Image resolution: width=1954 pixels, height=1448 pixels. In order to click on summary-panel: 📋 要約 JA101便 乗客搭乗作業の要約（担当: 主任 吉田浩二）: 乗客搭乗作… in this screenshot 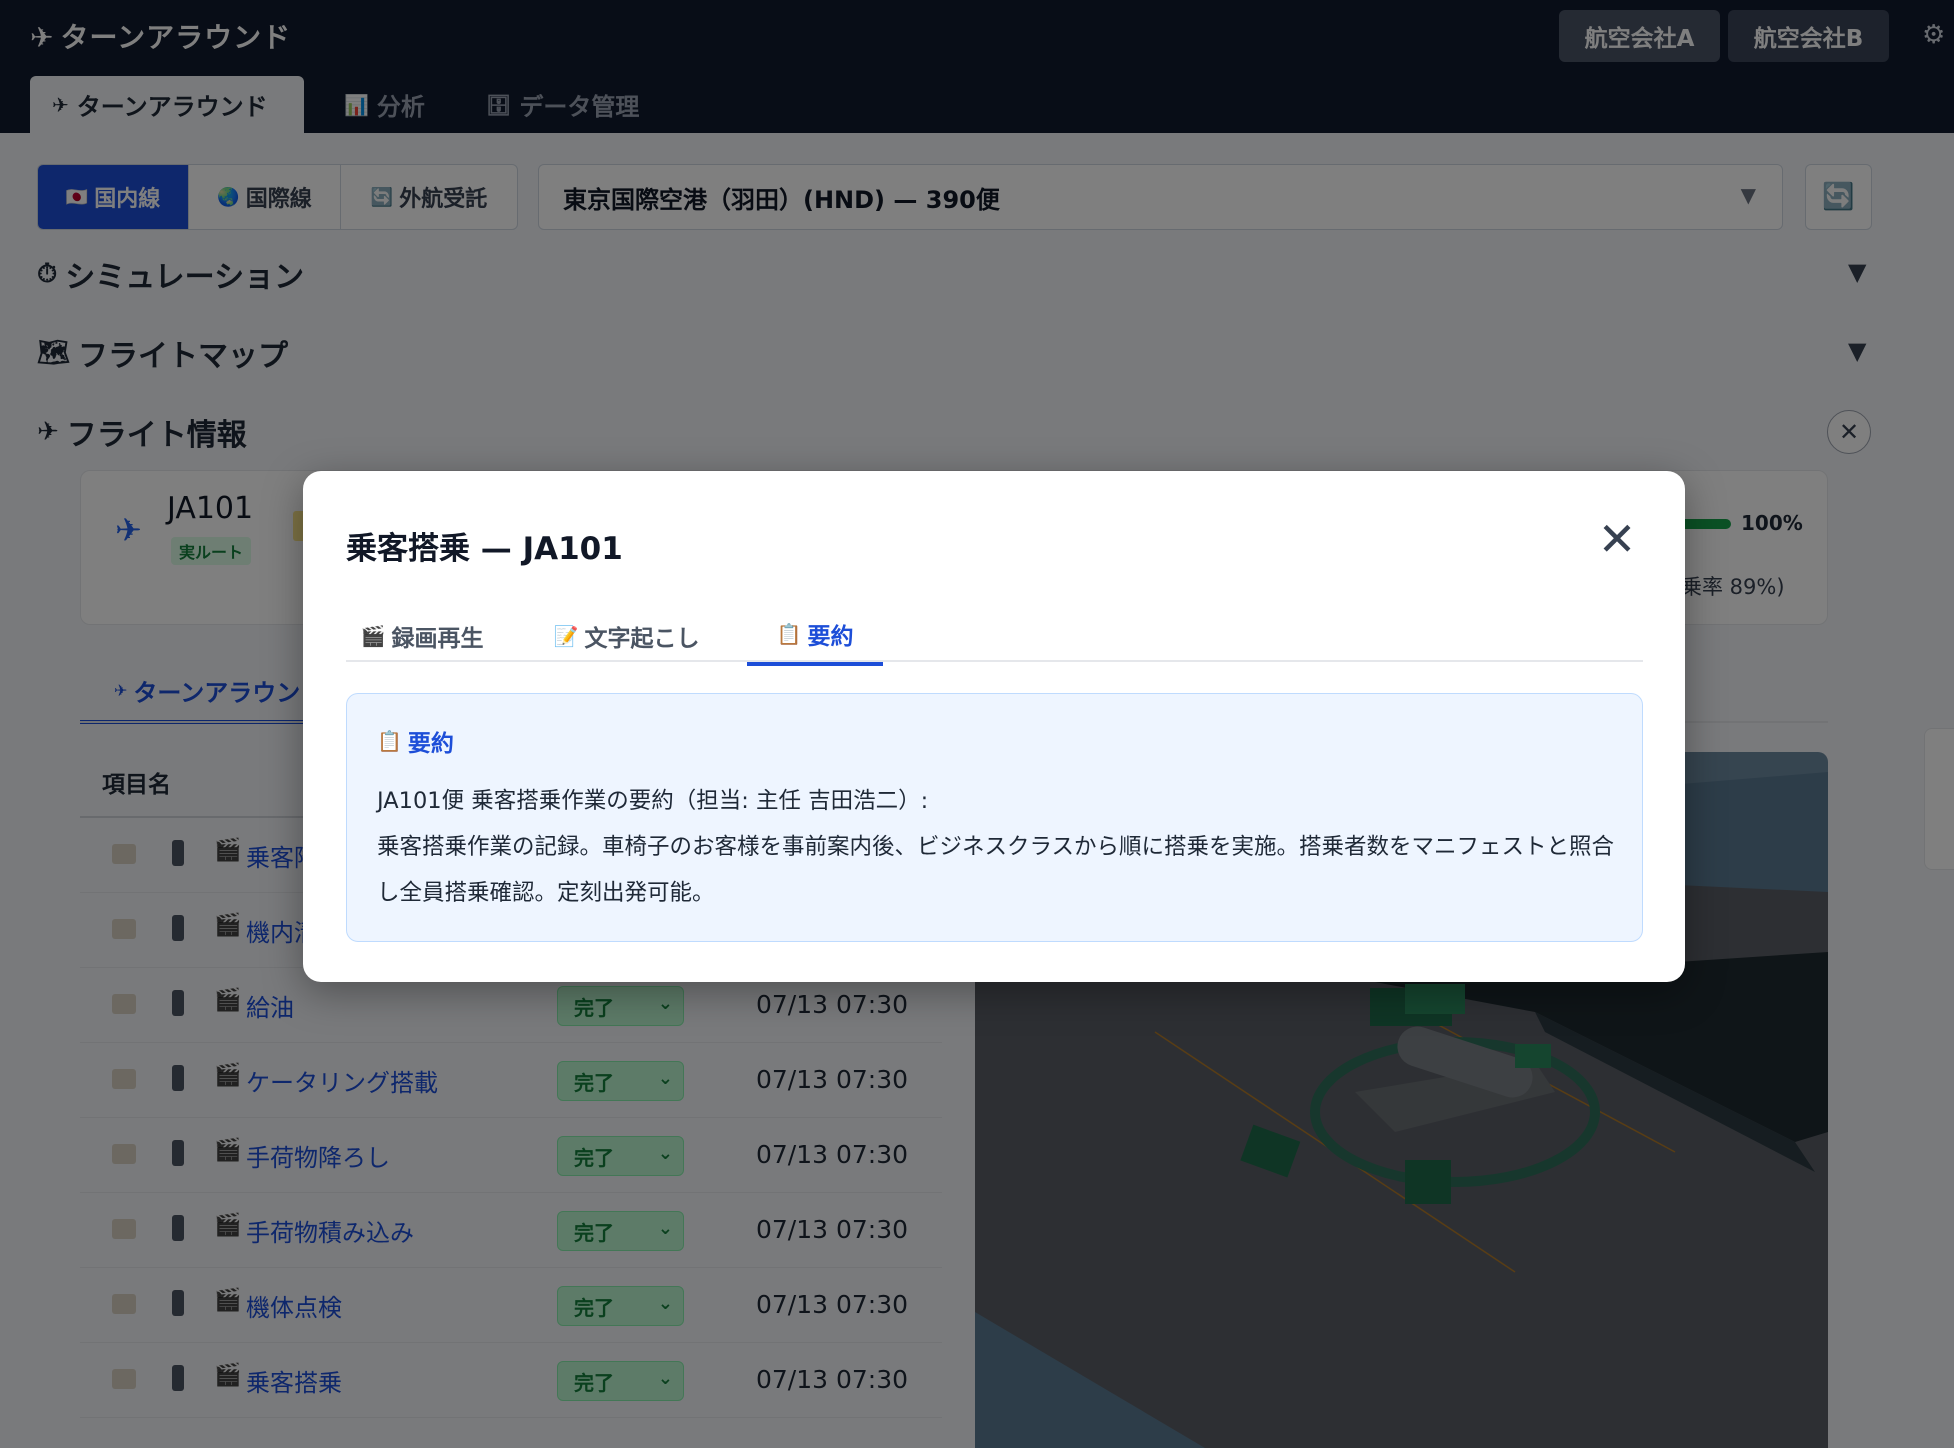, I will do `click(994, 817)`.